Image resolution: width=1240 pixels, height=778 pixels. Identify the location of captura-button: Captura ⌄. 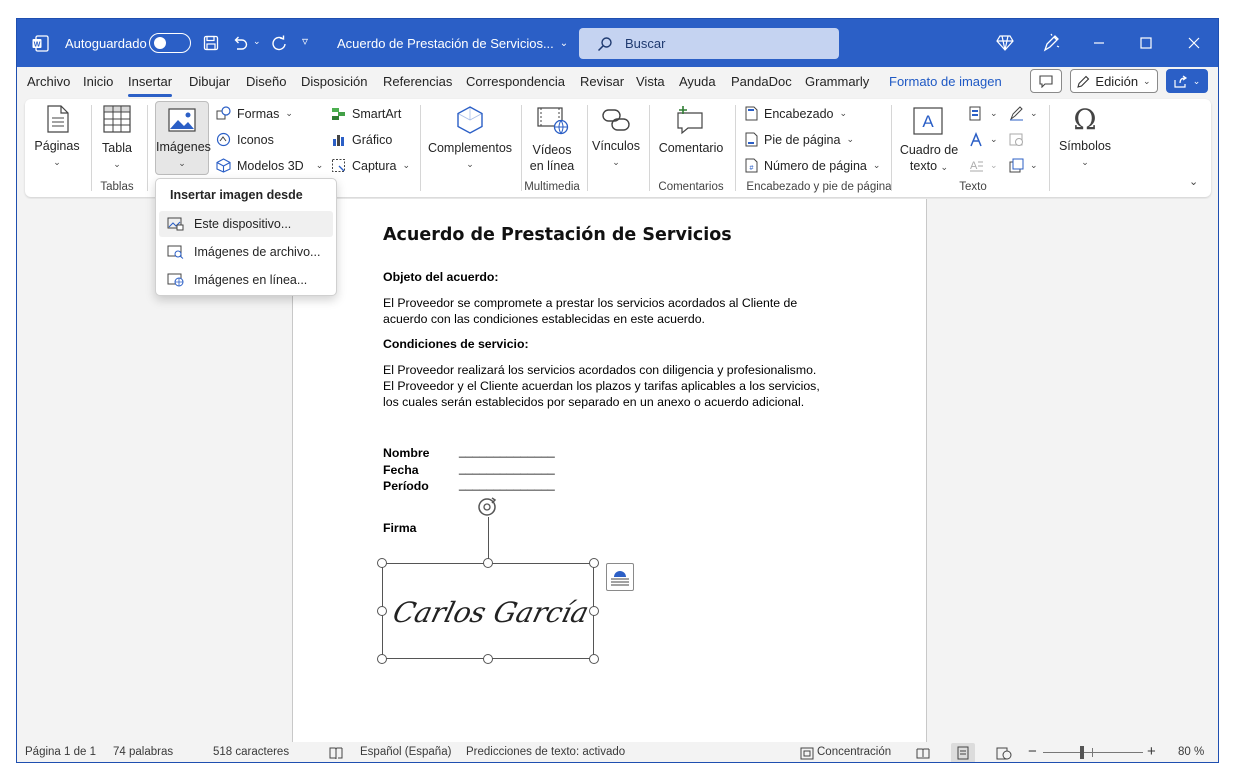
(370, 165).